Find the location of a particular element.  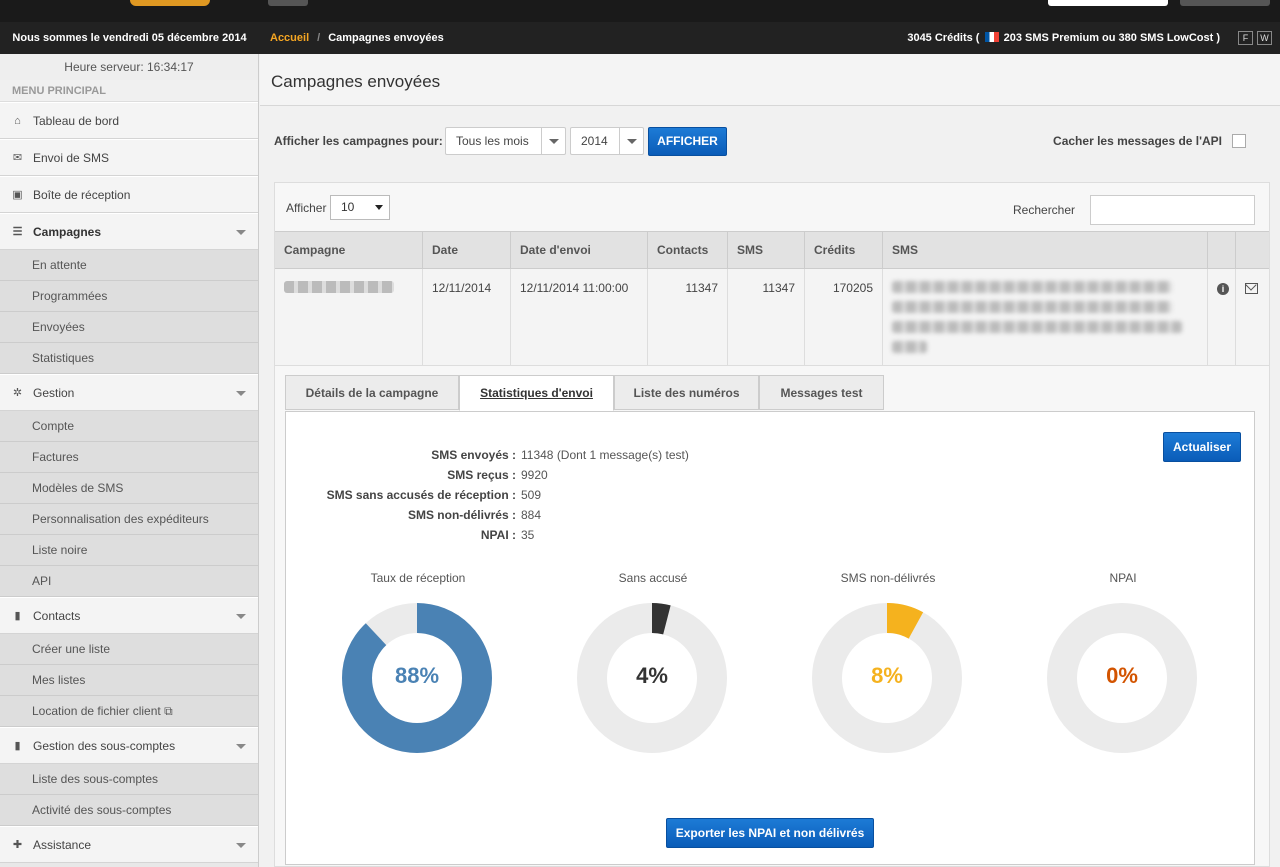

sidebar-subitem-sms-templates: Modèles de SMS is located at coordinates (129, 488).